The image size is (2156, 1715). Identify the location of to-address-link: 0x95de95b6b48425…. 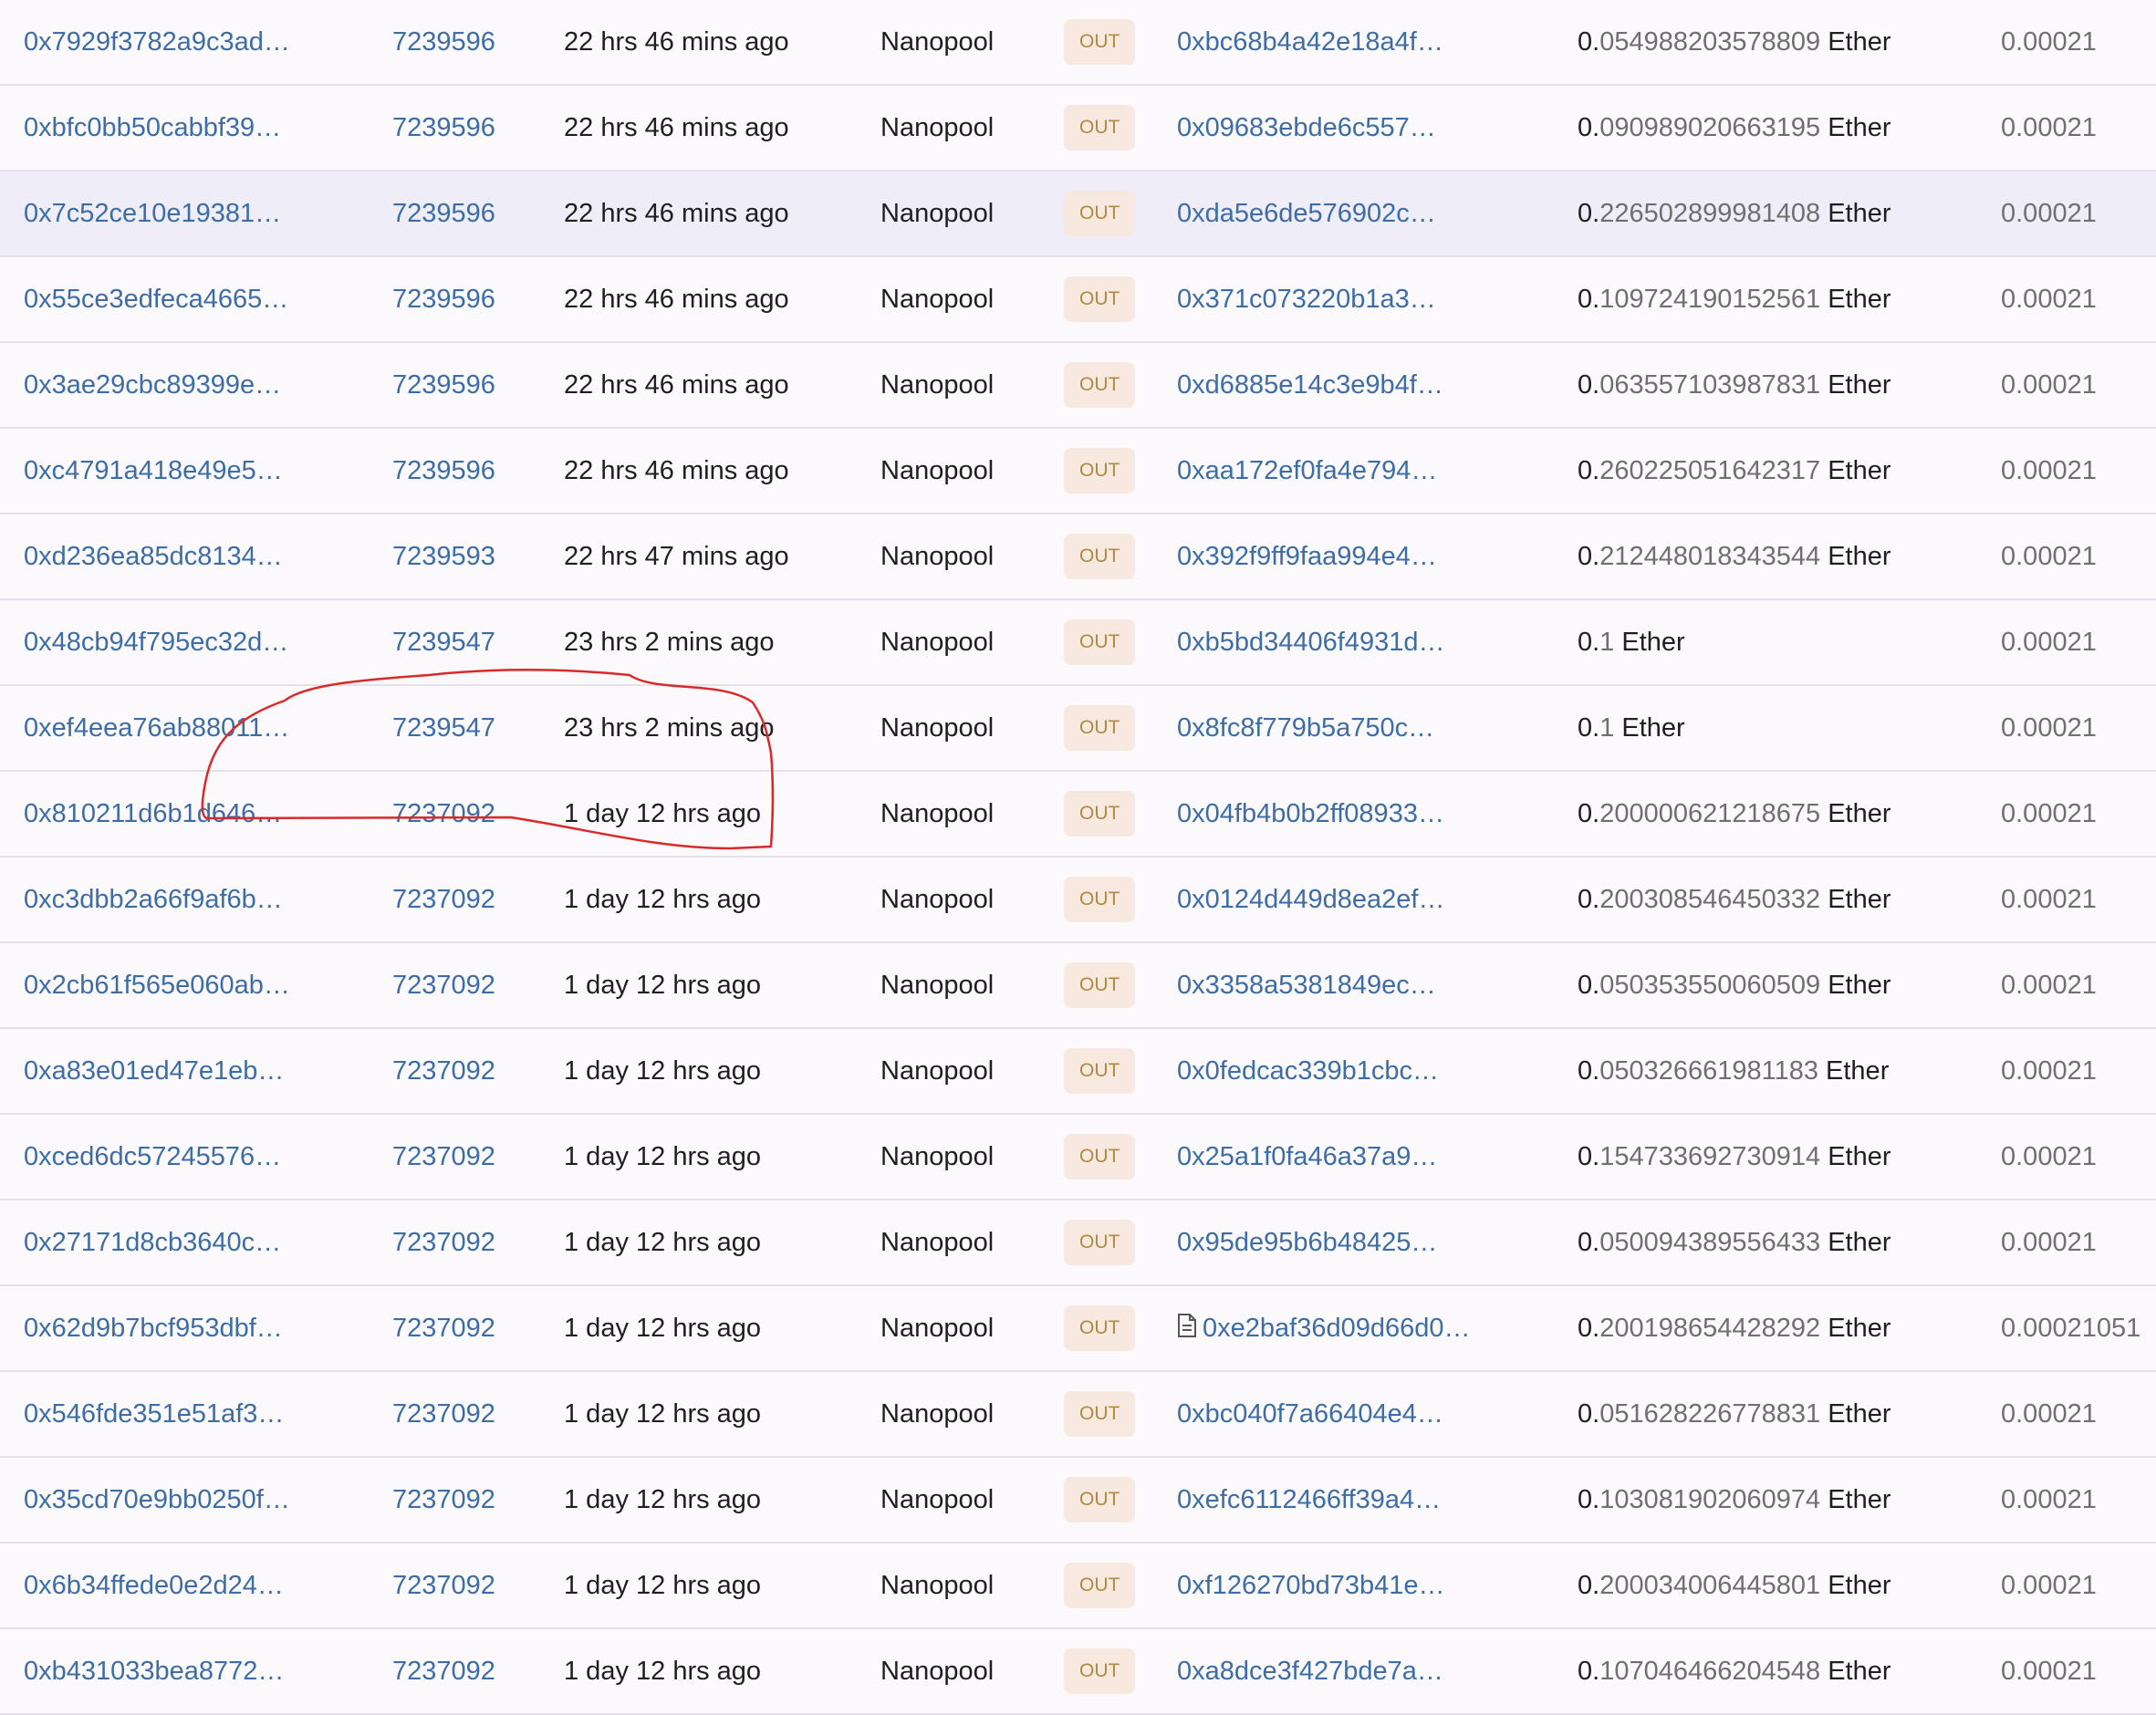
(1307, 1242).